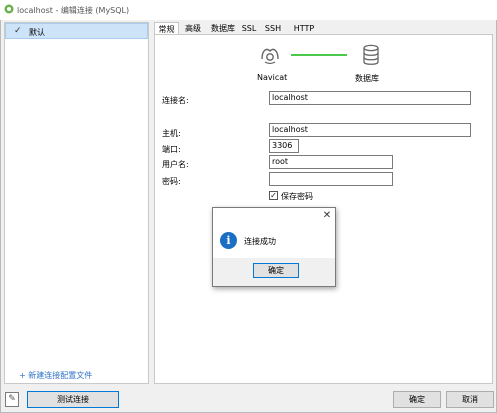 This screenshot has width=497, height=413. What do you see at coordinates (319, 55) in the screenshot?
I see `connection-line` at bounding box center [319, 55].